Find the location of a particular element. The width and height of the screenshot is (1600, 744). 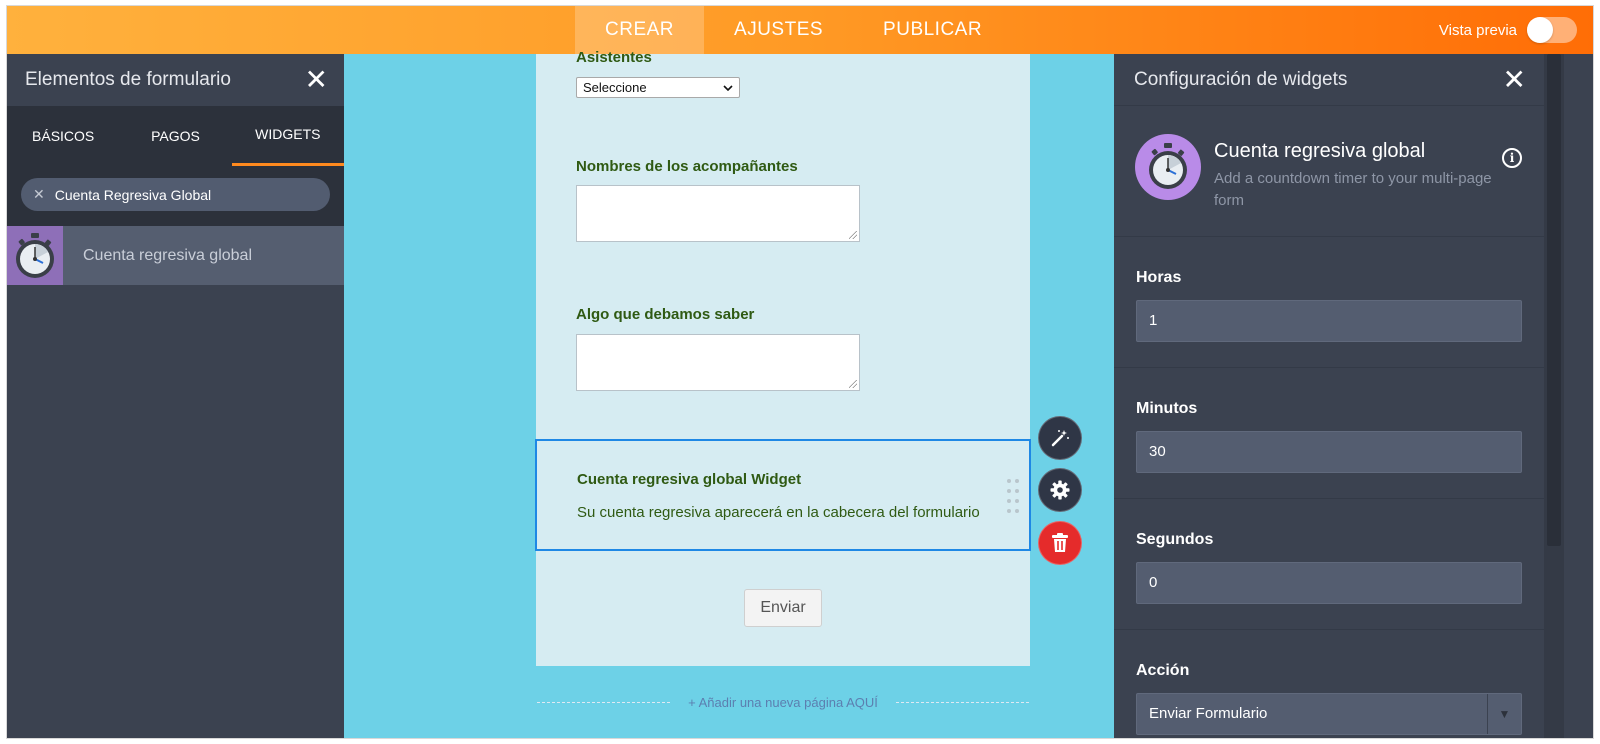

tab-publicar: PUBLICAR is located at coordinates (932, 30).